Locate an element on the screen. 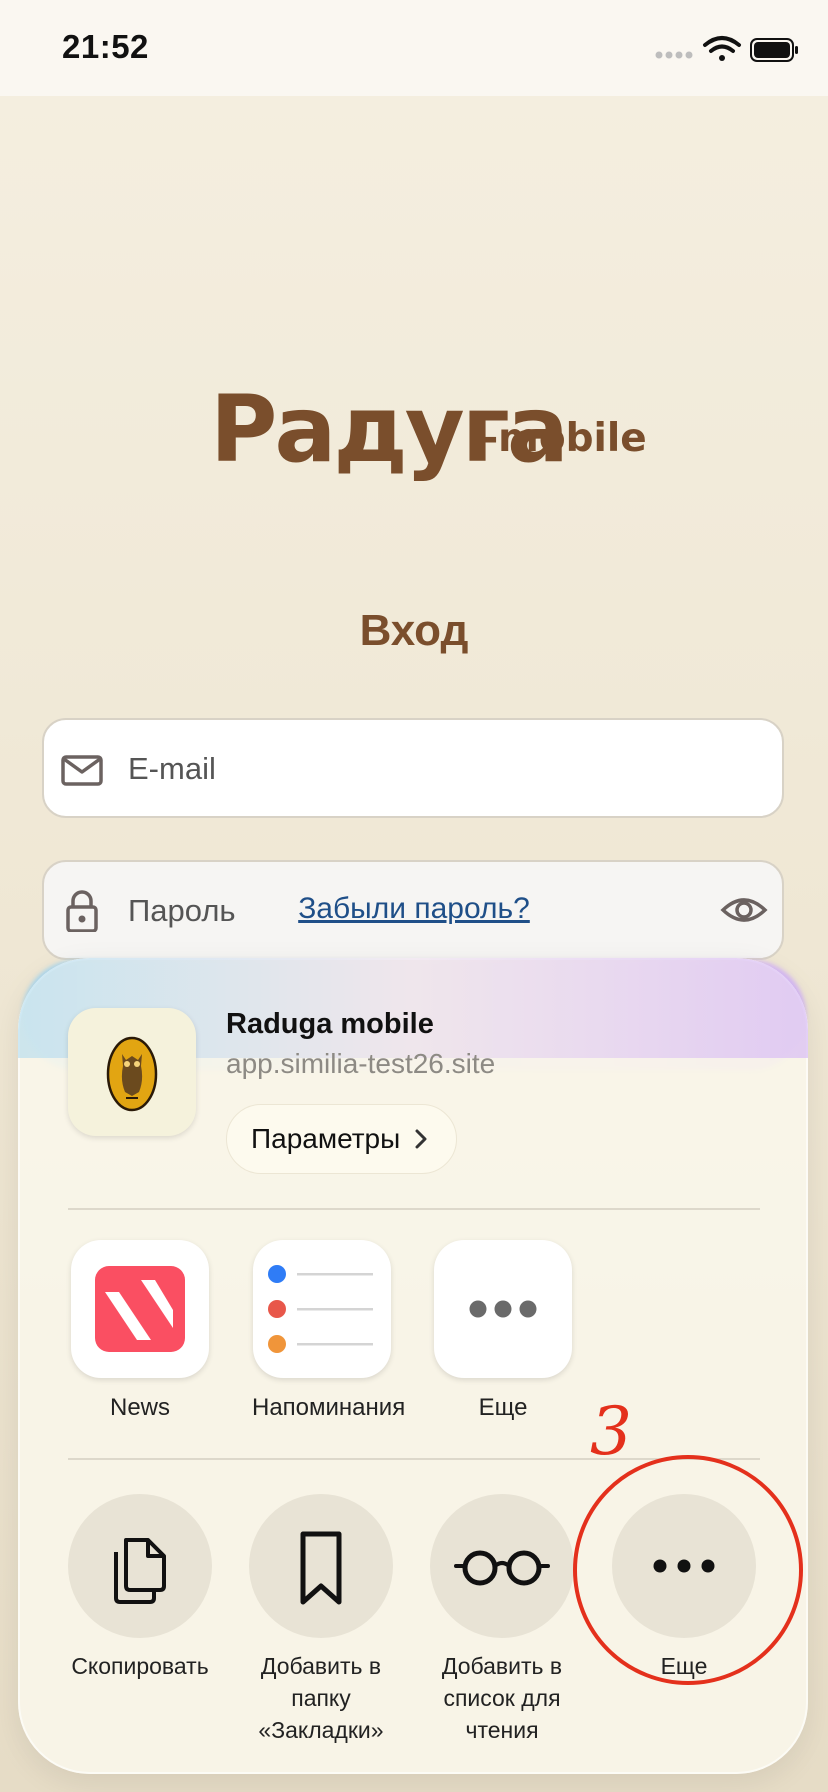  annotation-number: 3 is located at coordinates (611, 1431).